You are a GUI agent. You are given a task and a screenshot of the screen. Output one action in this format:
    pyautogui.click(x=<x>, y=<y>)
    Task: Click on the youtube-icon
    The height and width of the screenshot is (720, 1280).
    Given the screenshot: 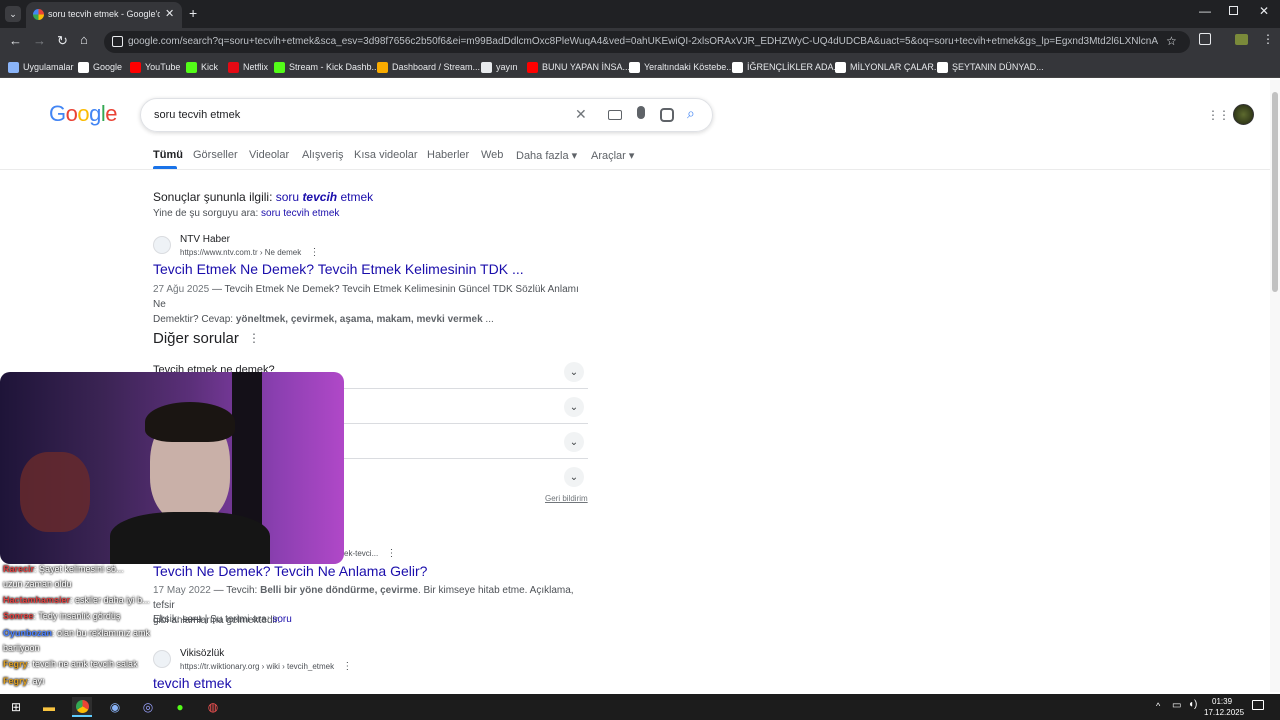 What is the action you would take?
    pyautogui.click(x=532, y=67)
    